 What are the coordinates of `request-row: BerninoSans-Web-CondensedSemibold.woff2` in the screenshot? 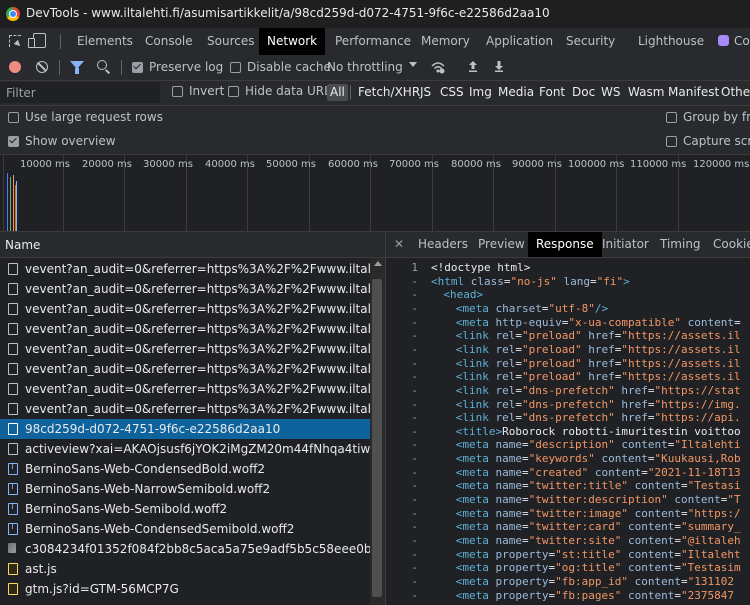 It's located at (185, 529).